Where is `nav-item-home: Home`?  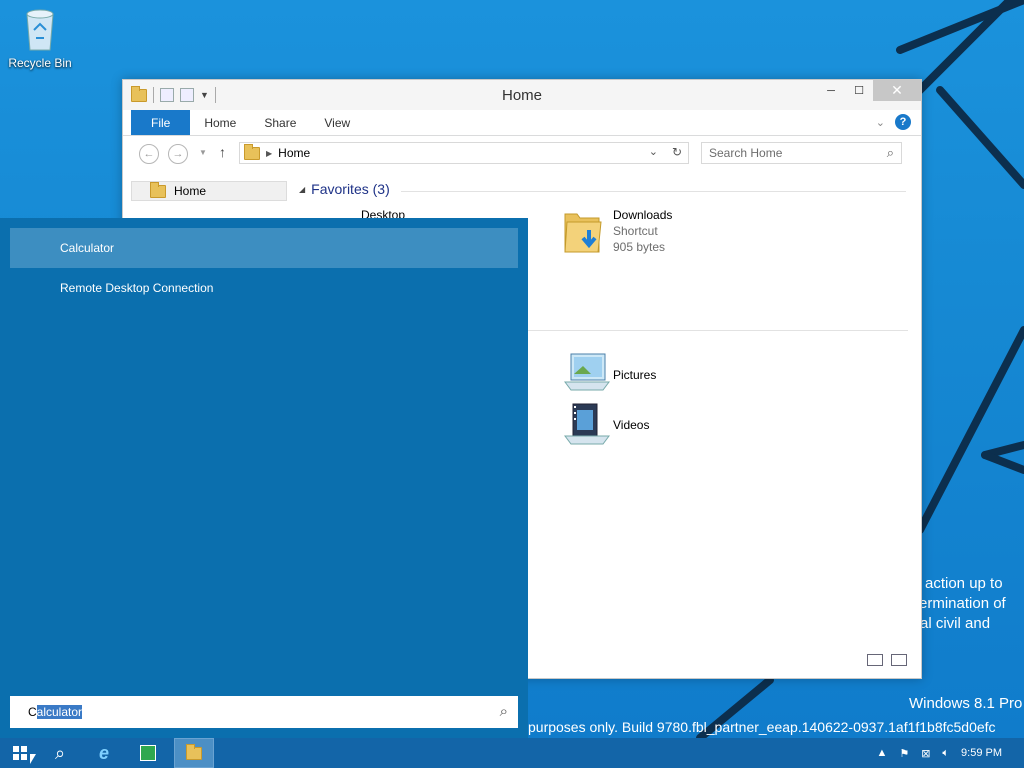 nav-item-home: Home is located at coordinates (209, 191).